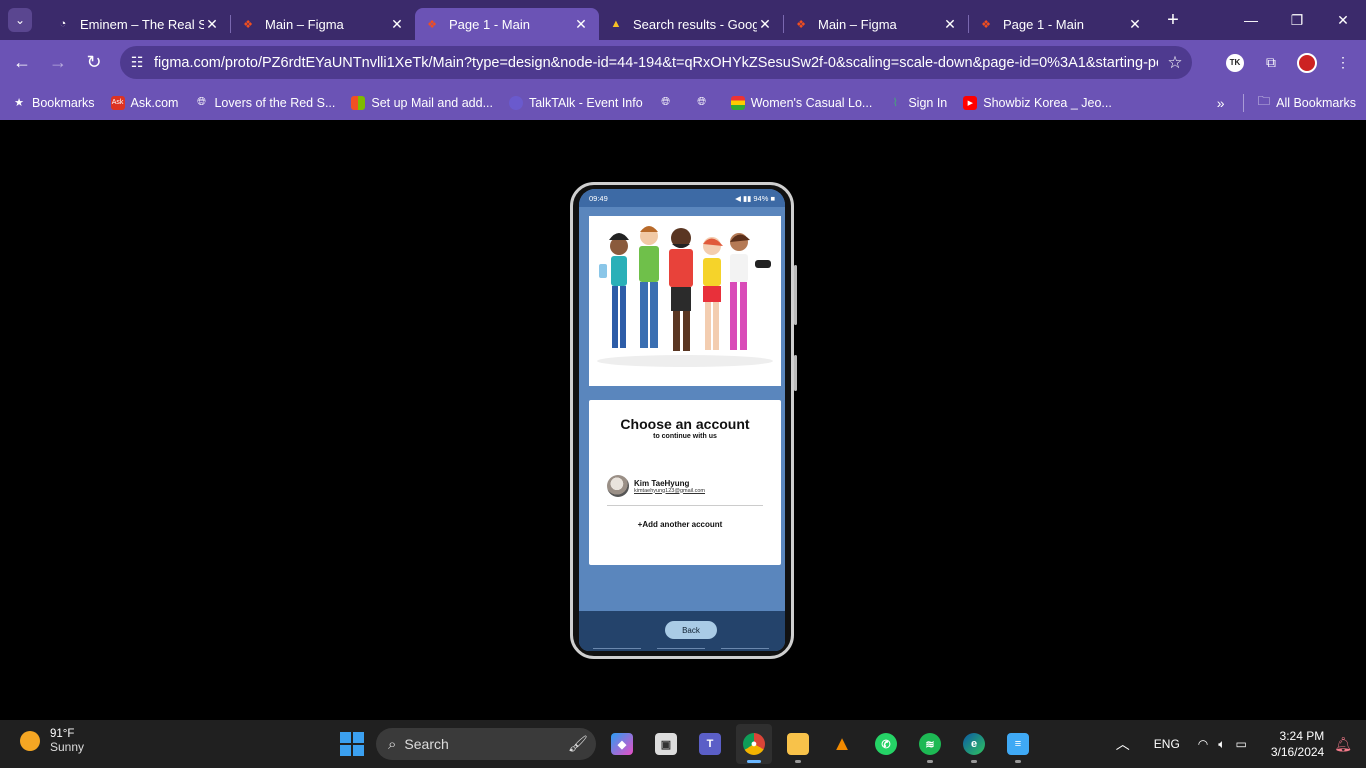  I want to click on account-avatar, so click(618, 486).